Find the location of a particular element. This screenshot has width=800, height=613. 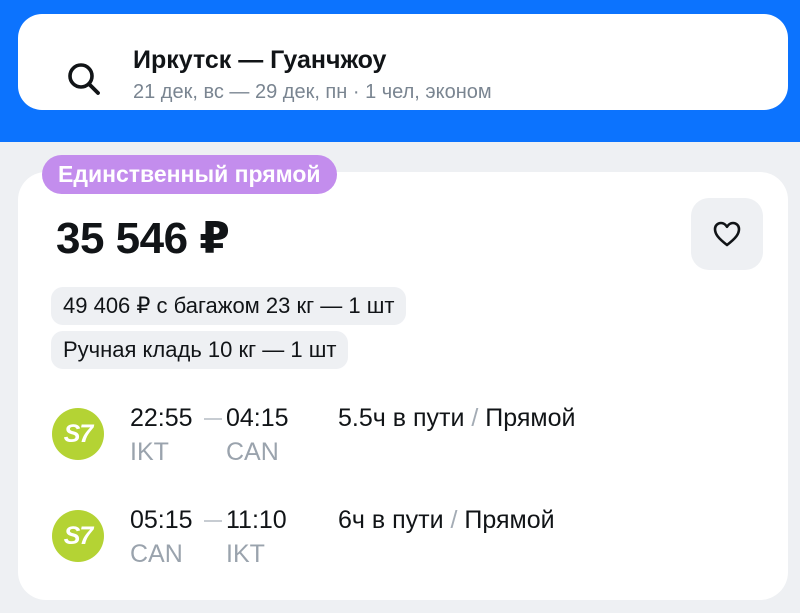

arrival-airport-code: IKT is located at coordinates (245, 554).